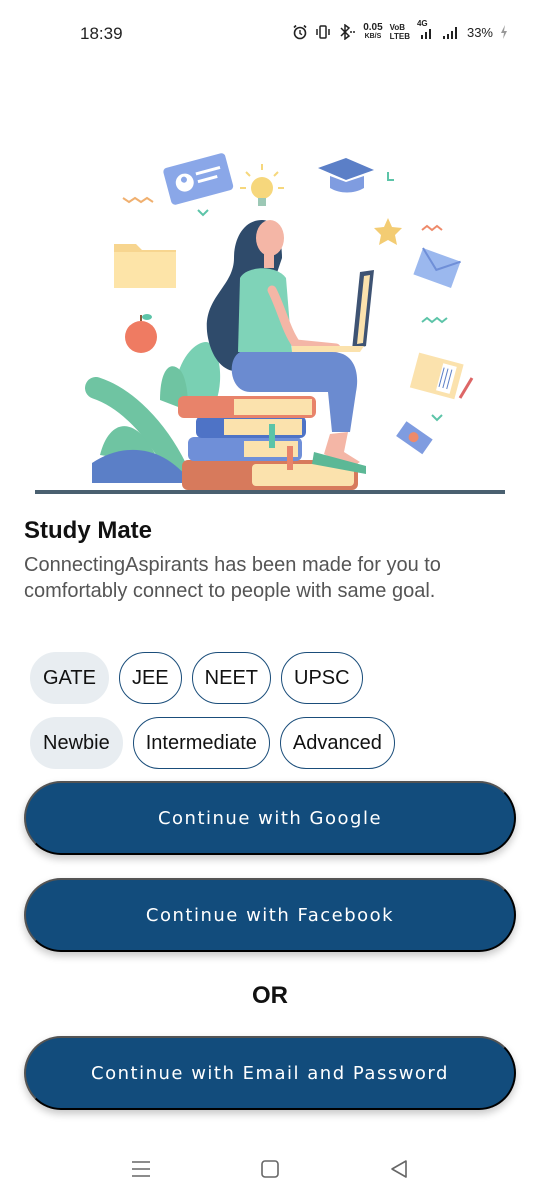 This screenshot has width=540, height=1200. What do you see at coordinates (399, 1169) in the screenshot?
I see `back-triangle-icon` at bounding box center [399, 1169].